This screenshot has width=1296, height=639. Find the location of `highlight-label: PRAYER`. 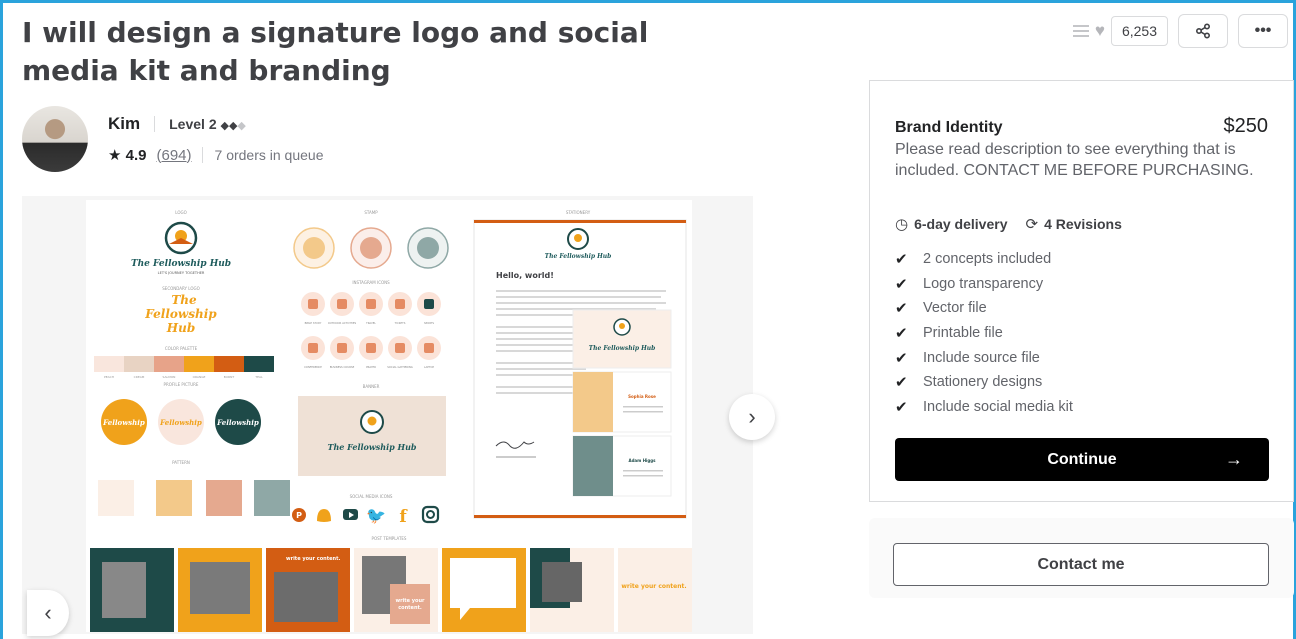

highlight-label: PRAYER is located at coordinates (371, 367).